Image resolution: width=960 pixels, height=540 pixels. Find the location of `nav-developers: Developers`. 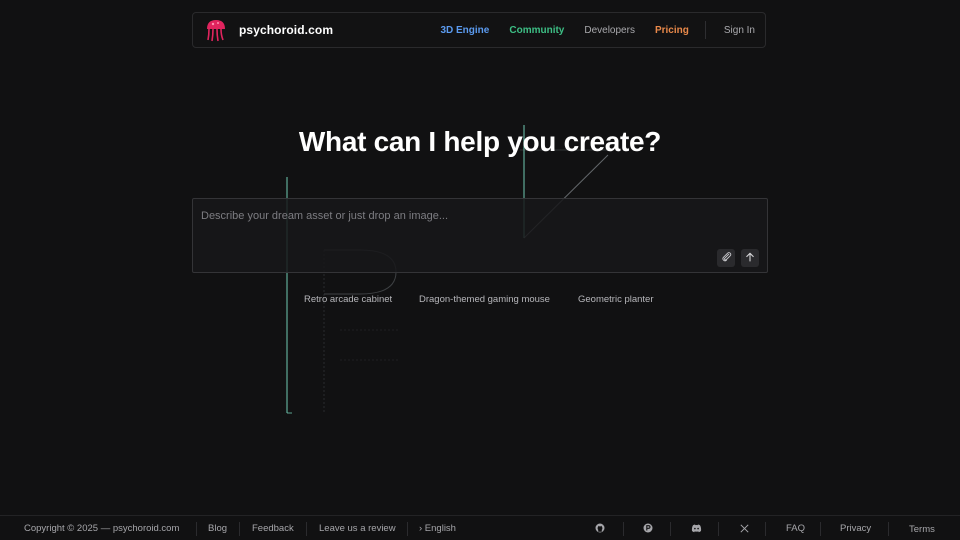

nav-developers: Developers is located at coordinates (609, 30).